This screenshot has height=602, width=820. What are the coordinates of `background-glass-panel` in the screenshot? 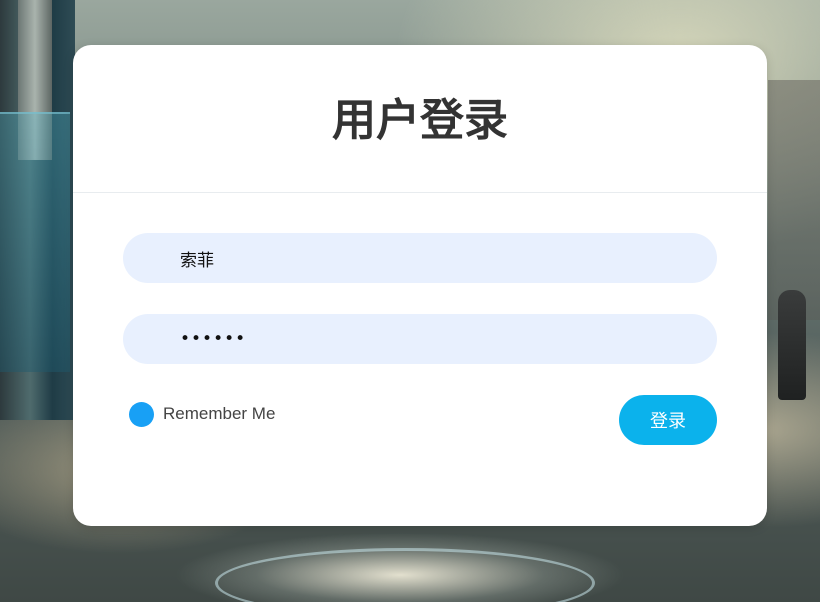 It's located at (35, 242).